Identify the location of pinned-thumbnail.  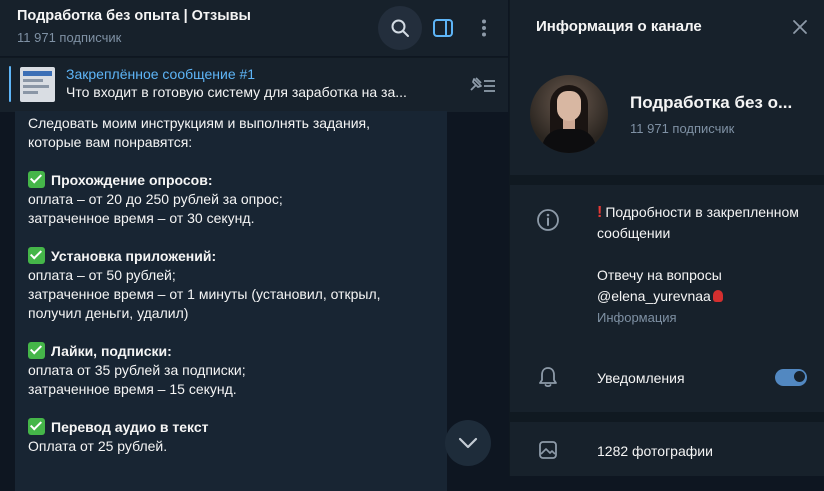
(37, 84).